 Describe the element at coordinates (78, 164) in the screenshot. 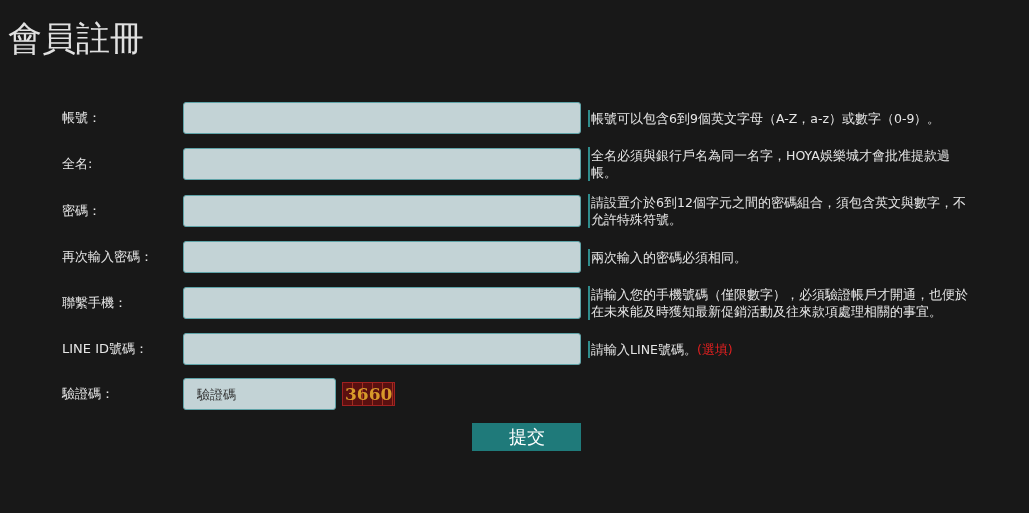

I see `field-label: 全名:` at that location.